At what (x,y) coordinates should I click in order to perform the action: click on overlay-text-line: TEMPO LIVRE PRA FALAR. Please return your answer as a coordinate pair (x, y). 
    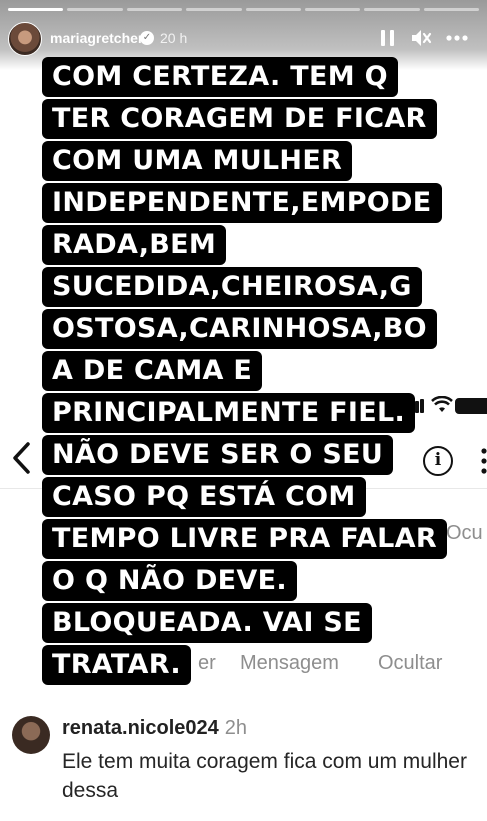
    Looking at the image, I should click on (244, 539).